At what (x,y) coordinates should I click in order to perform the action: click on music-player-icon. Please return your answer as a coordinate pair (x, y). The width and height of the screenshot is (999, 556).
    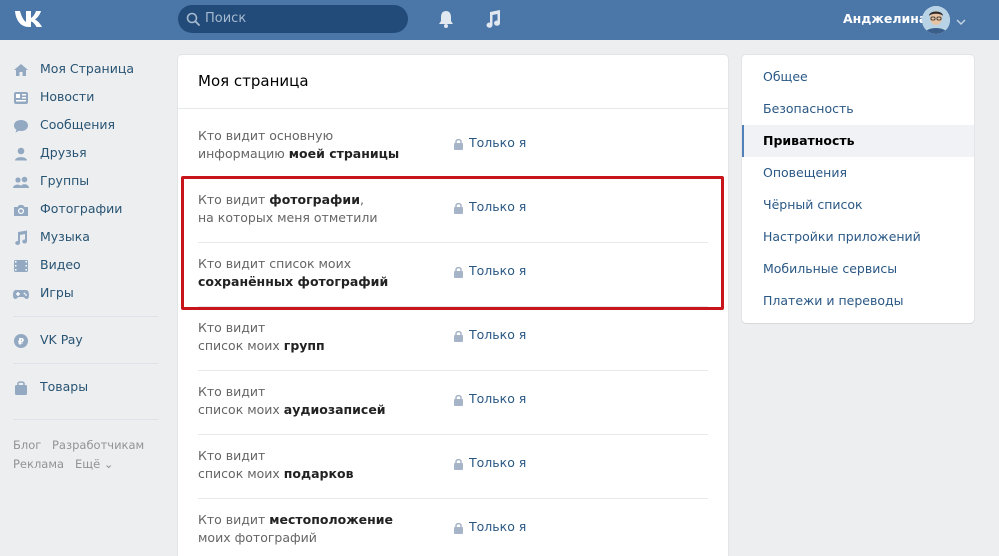
    Looking at the image, I should click on (493, 21).